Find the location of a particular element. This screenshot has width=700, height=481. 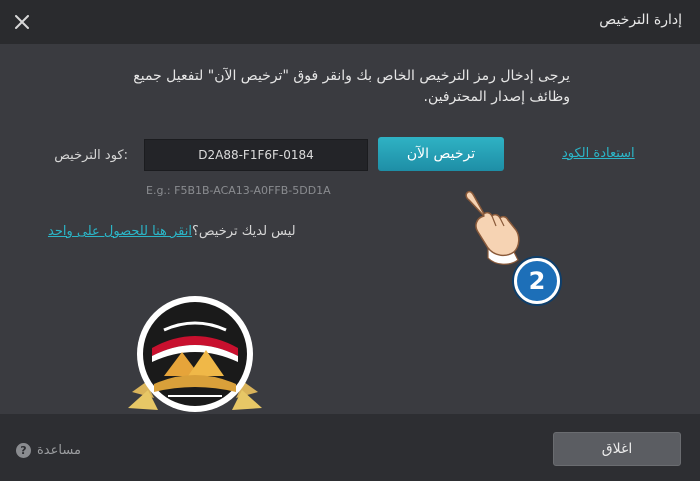

no-license-line: ليس لديك ترخيص؟انقر هنا للحصول على واحد is located at coordinates (172, 231).